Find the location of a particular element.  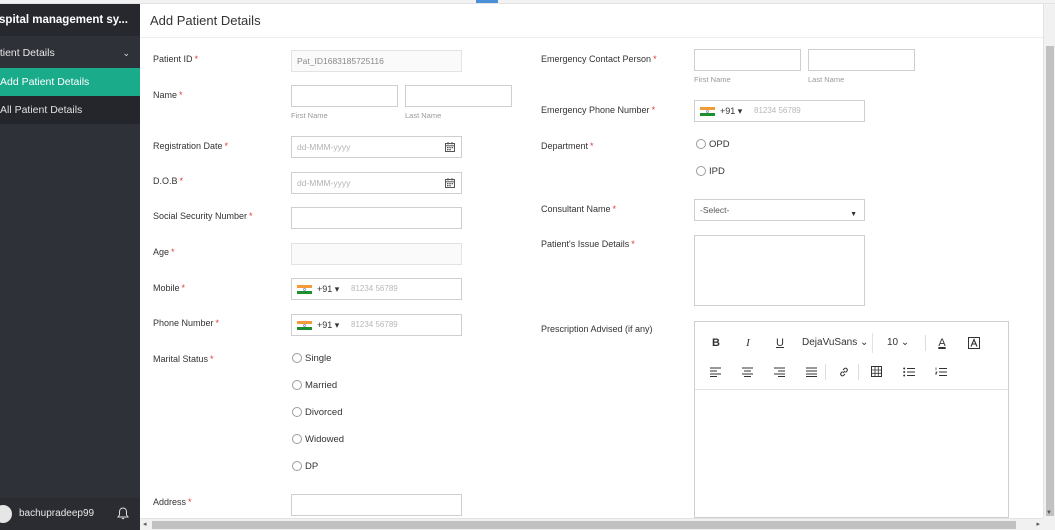

issue-details-label: Patient's Issue Details * is located at coordinates (588, 244).